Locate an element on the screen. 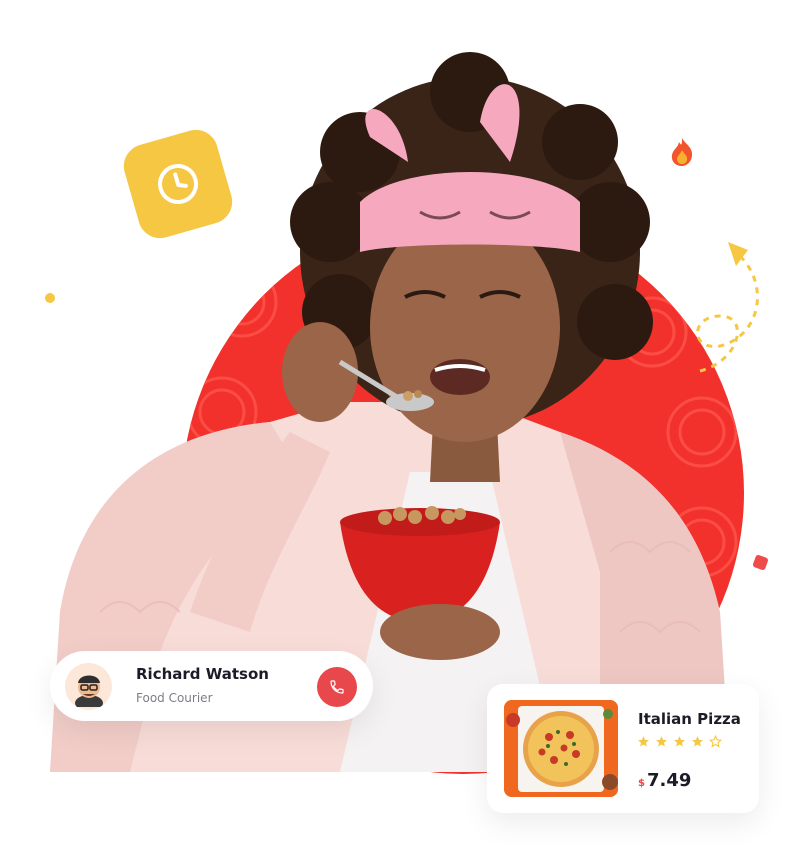 This screenshot has width=809, height=868. avatar-icon is located at coordinates (88, 686).